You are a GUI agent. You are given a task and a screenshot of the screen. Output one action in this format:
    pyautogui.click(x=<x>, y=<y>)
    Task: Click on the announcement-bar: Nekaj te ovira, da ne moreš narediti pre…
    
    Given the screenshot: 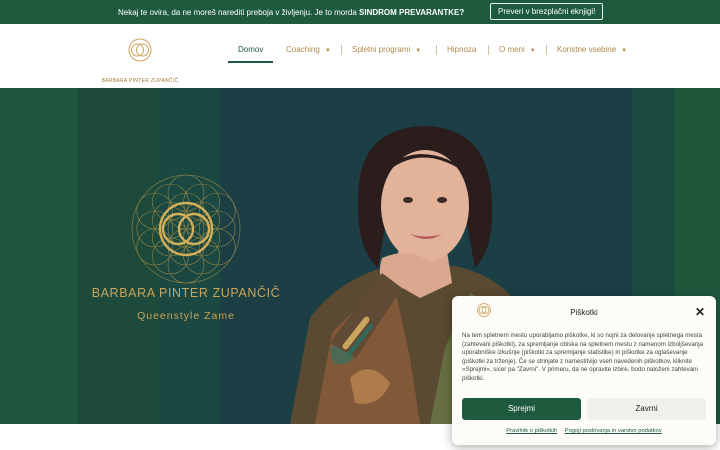 What is the action you would take?
    pyautogui.click(x=360, y=12)
    